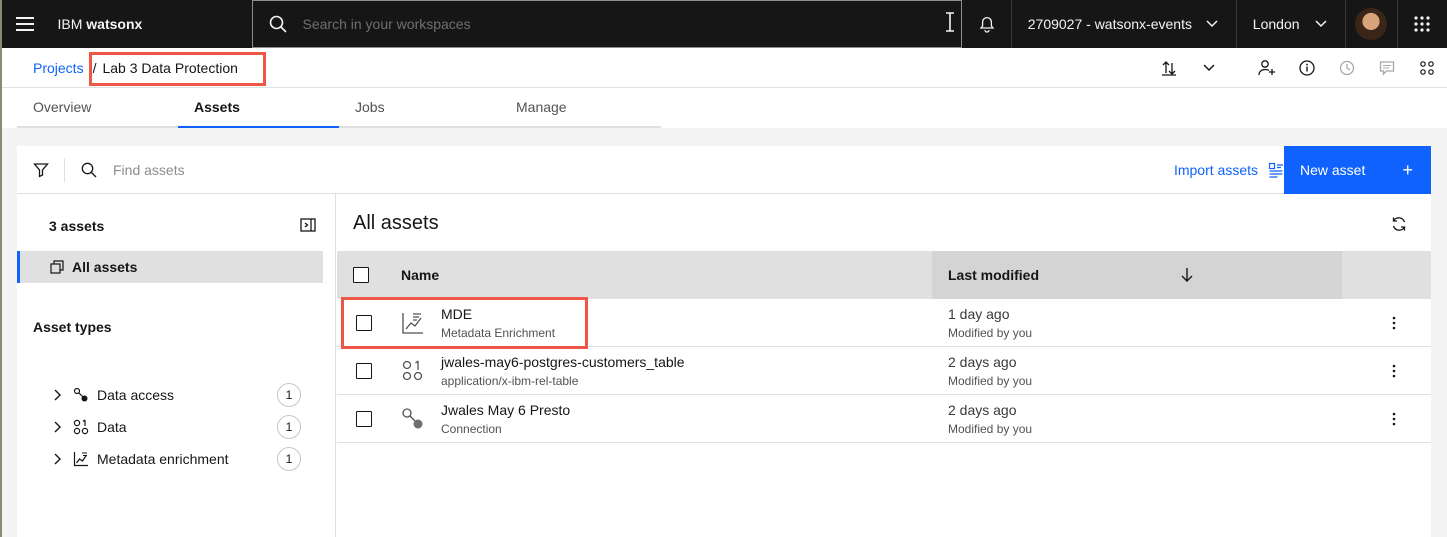 The width and height of the screenshot is (1447, 537). What do you see at coordinates (658, 275) in the screenshot?
I see `column-header-name: Name` at bounding box center [658, 275].